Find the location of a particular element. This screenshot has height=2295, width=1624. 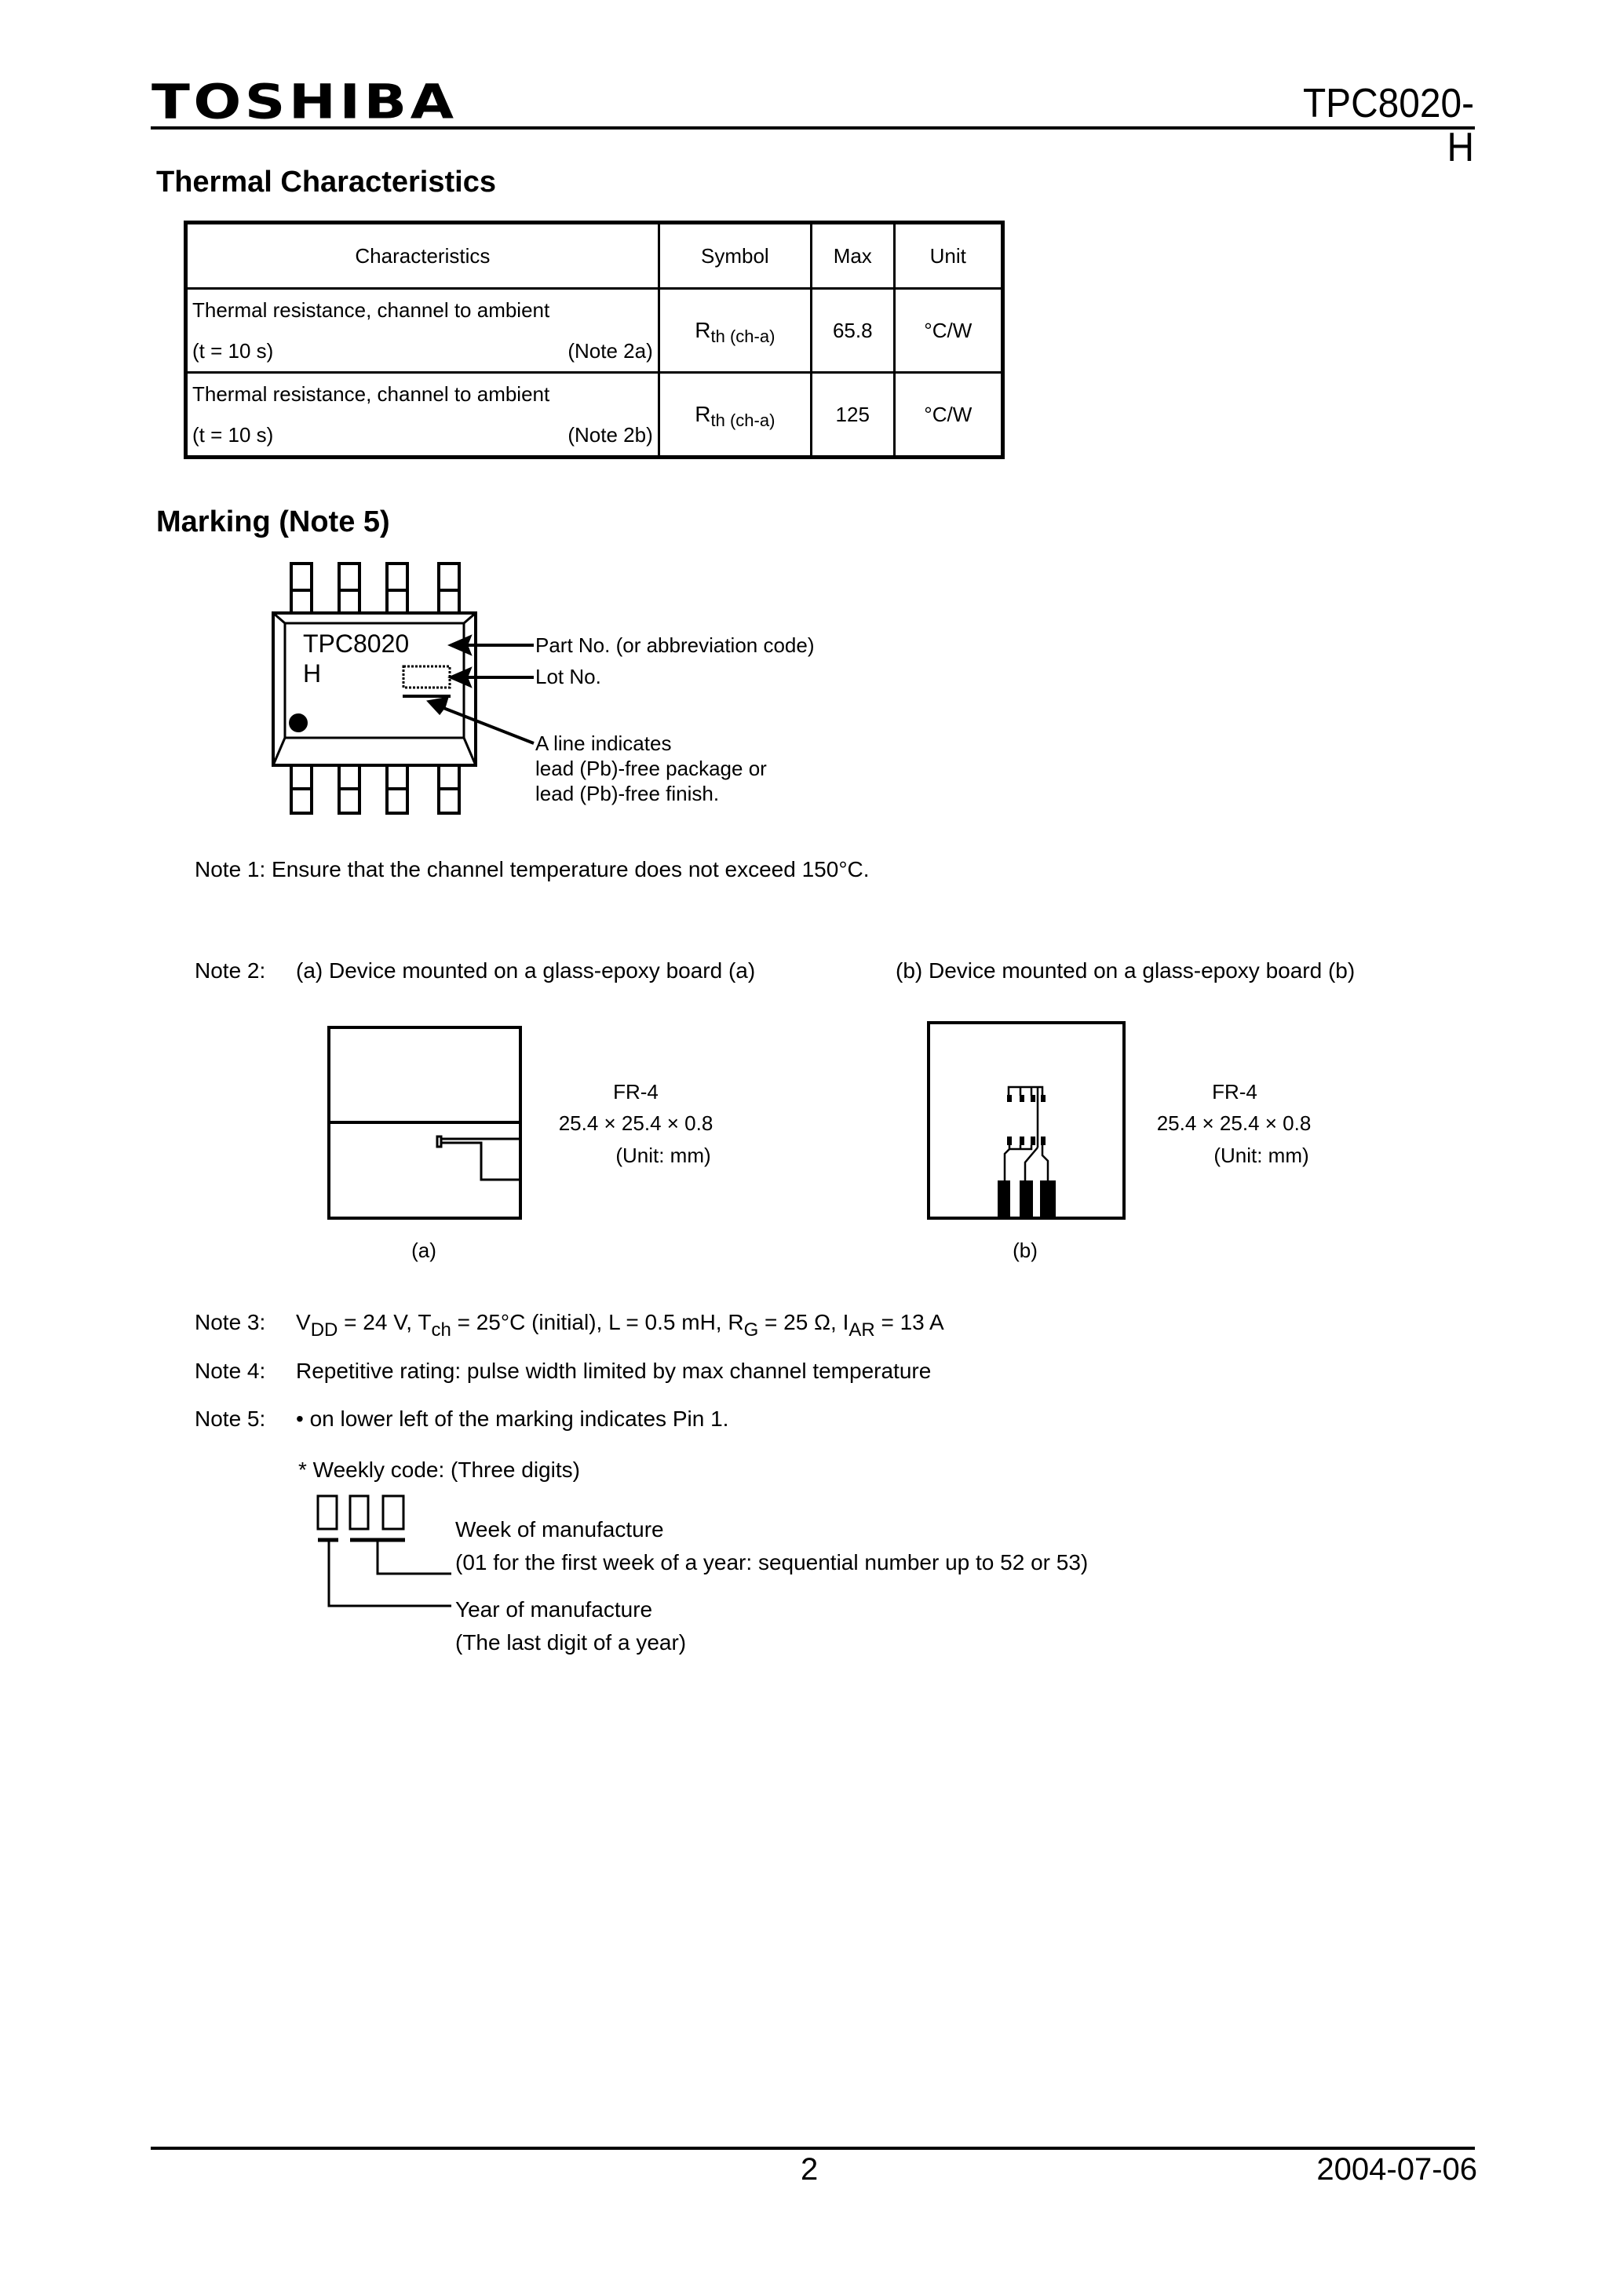

board-a-caption: (a) is located at coordinates (423, 1250).